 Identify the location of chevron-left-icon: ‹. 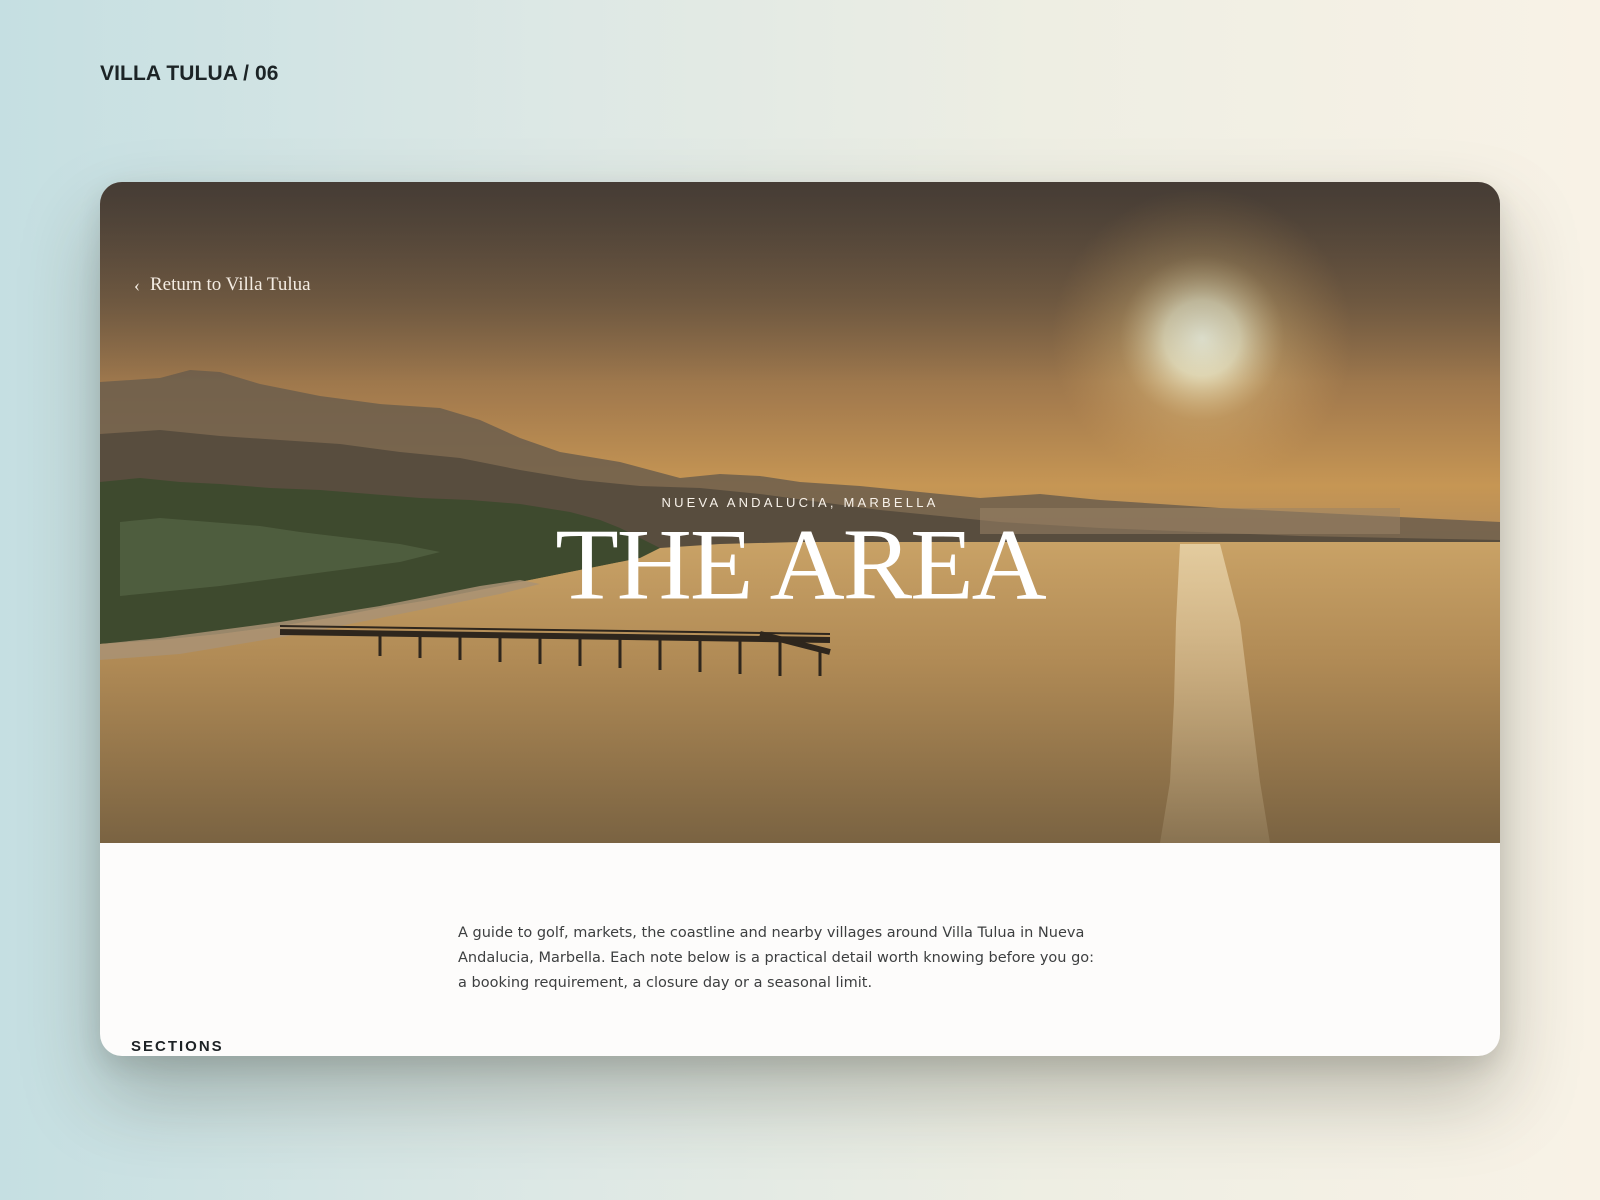
(137, 285).